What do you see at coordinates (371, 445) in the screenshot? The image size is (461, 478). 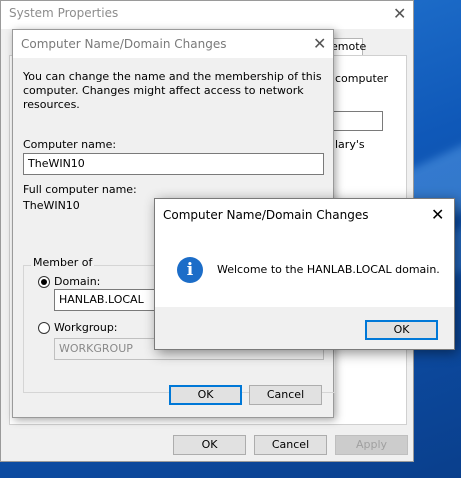 I see `apply-button: Apply` at bounding box center [371, 445].